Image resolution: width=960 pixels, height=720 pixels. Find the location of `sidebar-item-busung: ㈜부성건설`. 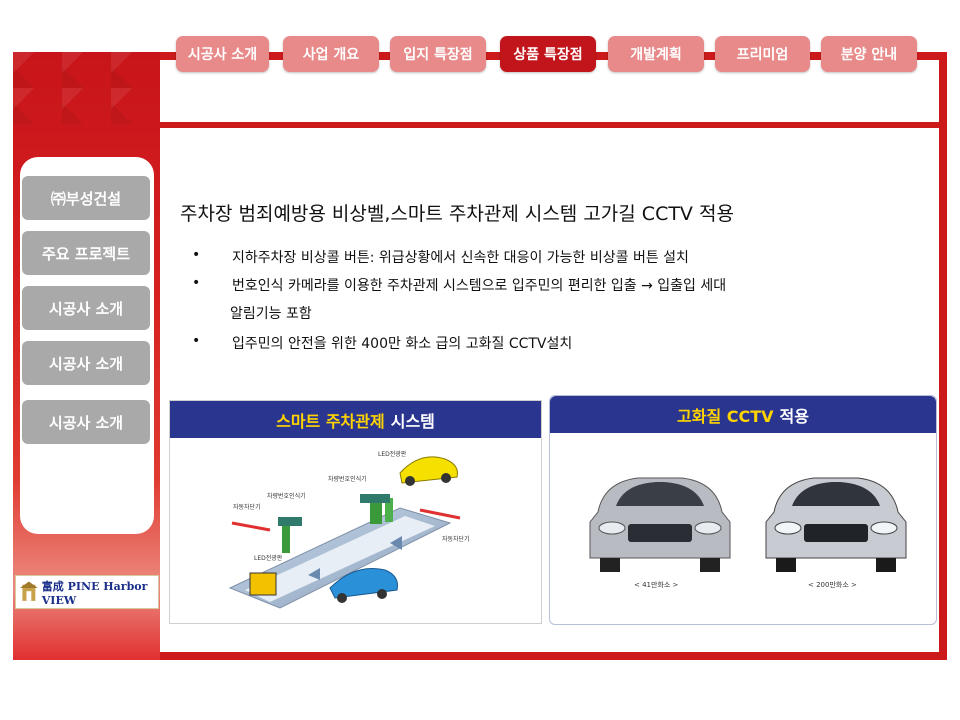

sidebar-item-busung: ㈜부성건설 is located at coordinates (86, 198).